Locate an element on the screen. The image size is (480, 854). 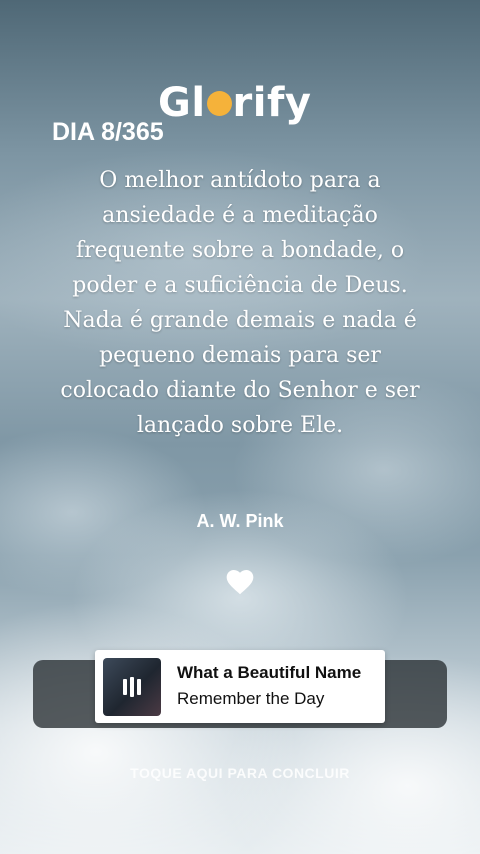
song-subtitle: Remember the Day is located at coordinates (251, 698).